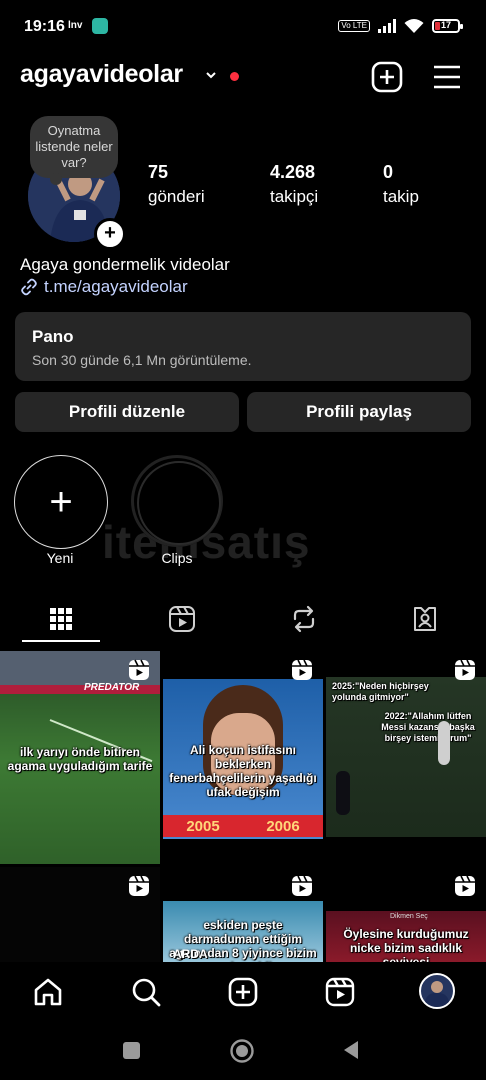  I want to click on reels-nav-icon, so click(340, 992).